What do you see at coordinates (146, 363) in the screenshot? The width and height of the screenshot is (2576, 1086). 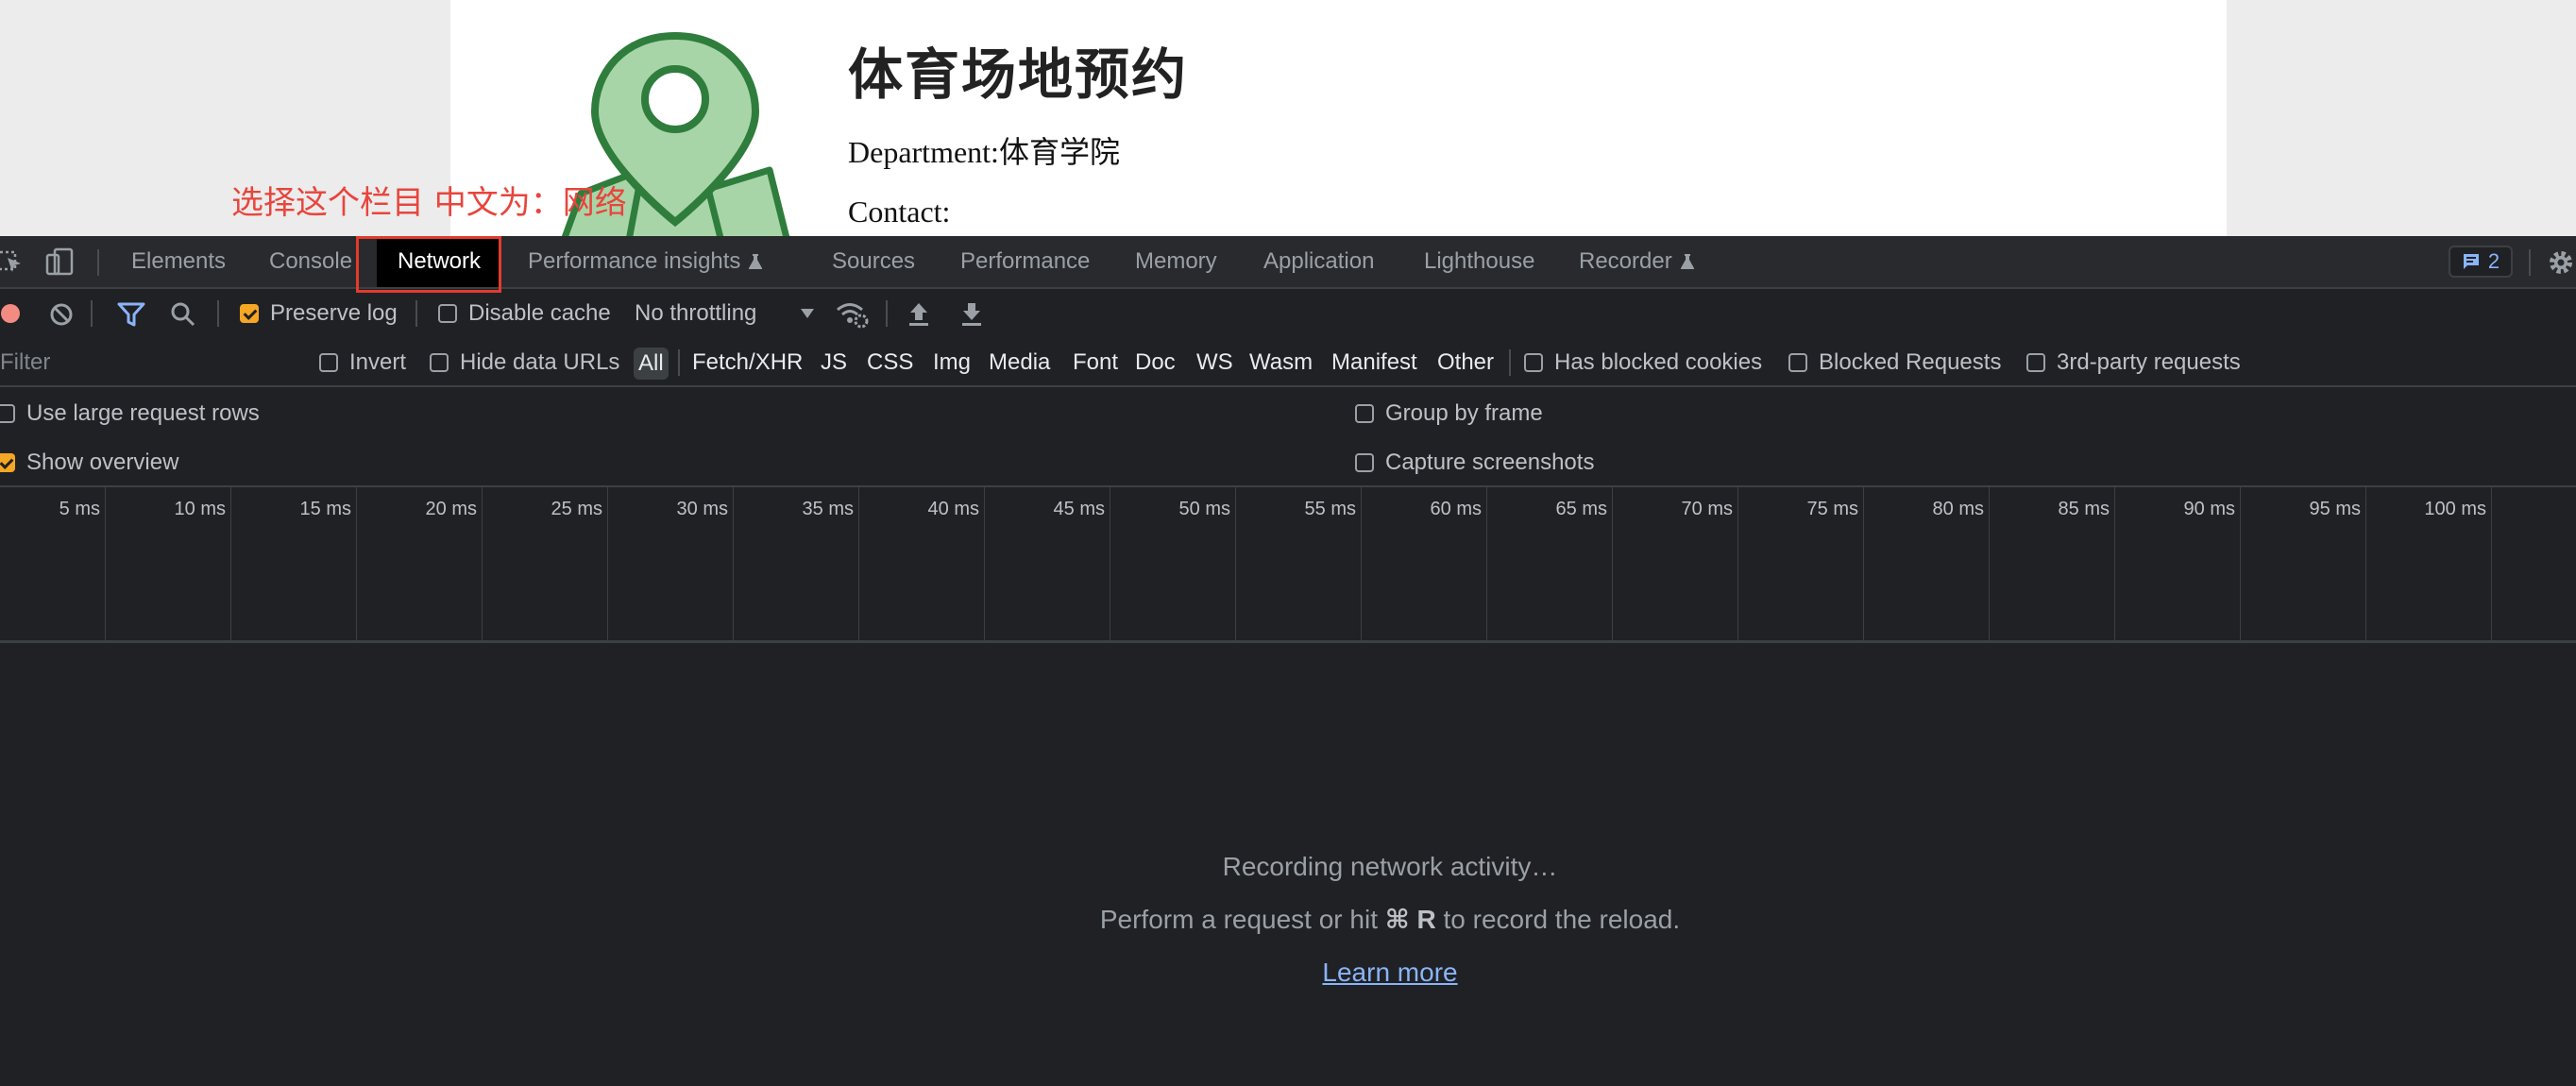 I see `filter-input` at bounding box center [146, 363].